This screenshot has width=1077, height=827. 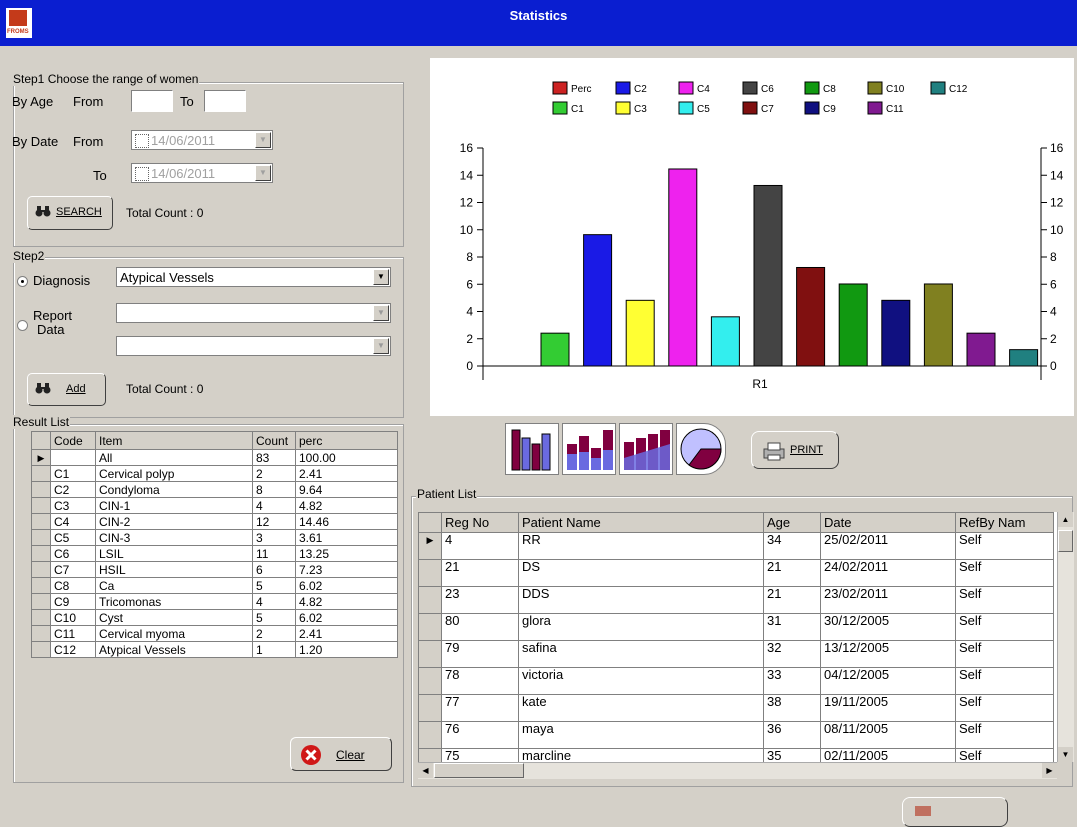 I want to click on cell-perc: 9.64, so click(x=346, y=489).